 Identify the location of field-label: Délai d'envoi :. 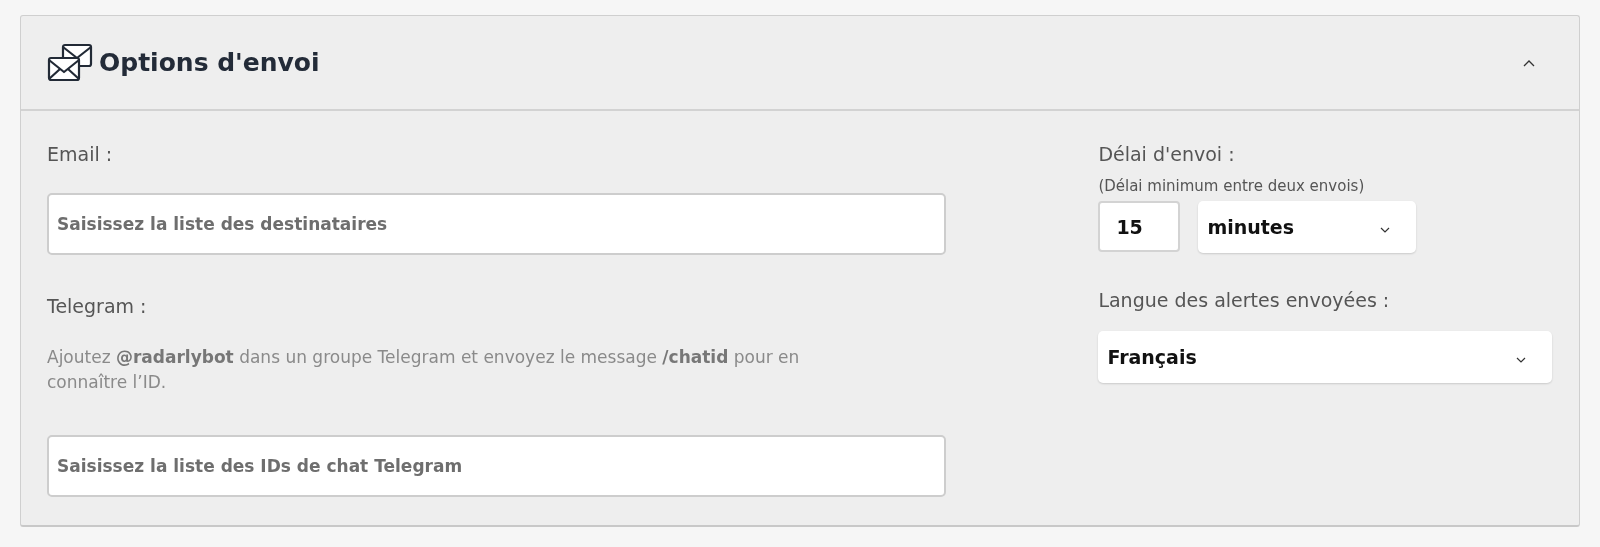
(1167, 155).